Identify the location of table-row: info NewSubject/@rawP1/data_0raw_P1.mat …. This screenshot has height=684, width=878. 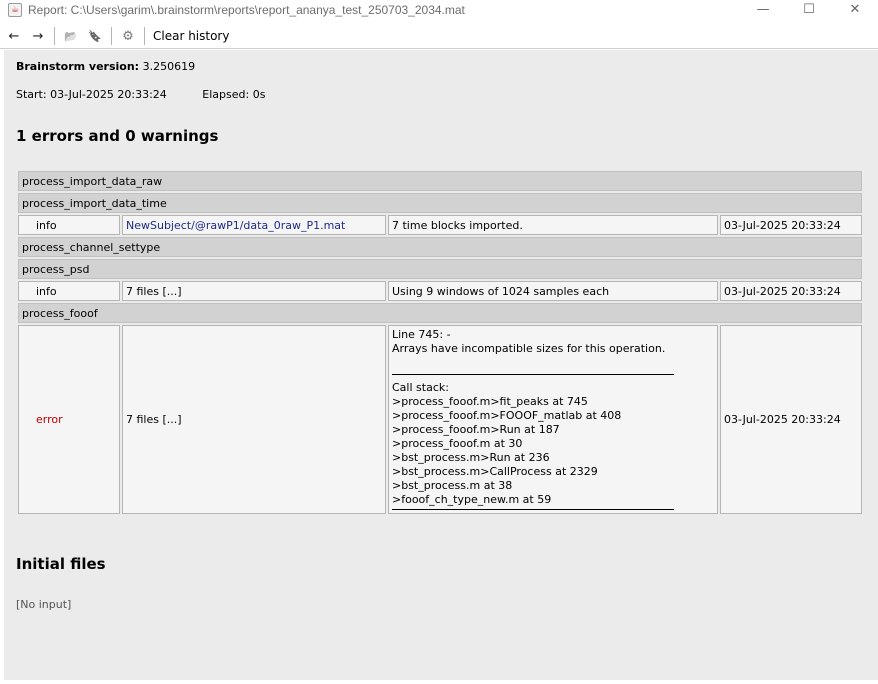
(440, 225).